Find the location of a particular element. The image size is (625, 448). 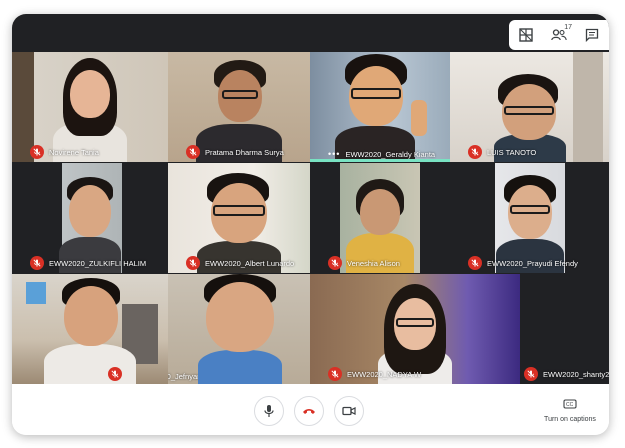

camera-button is located at coordinates (349, 411).